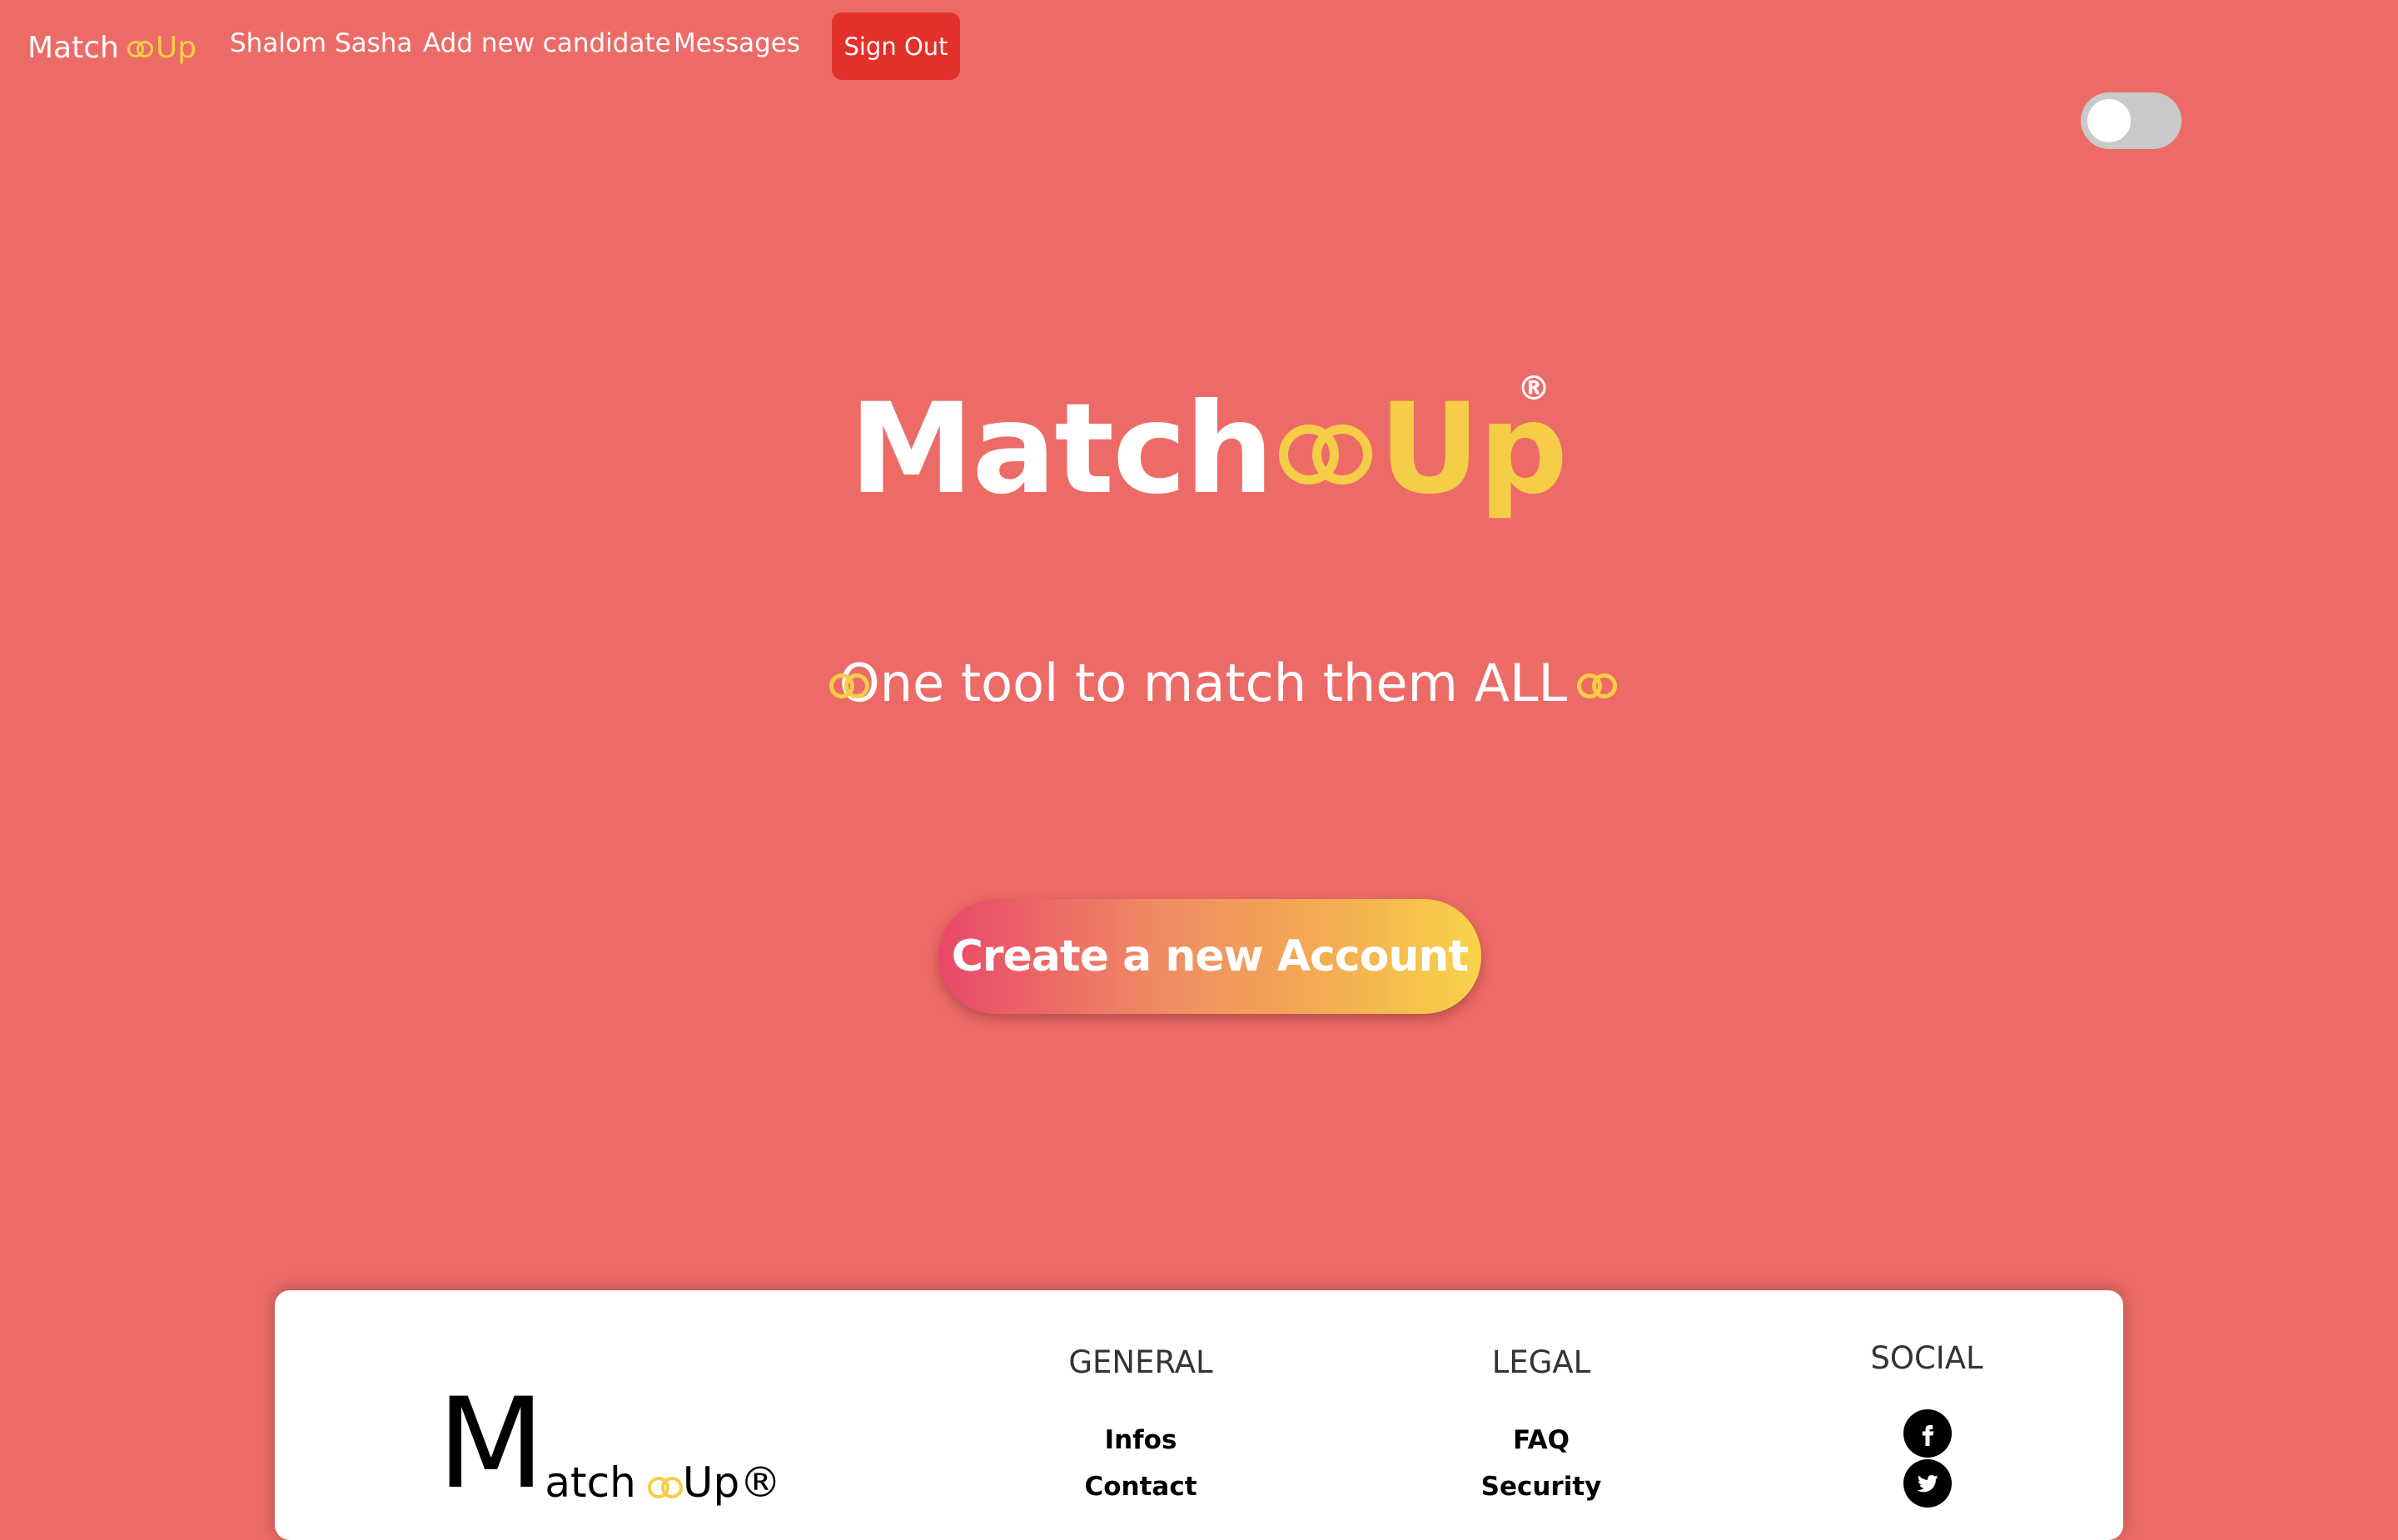 The height and width of the screenshot is (1540, 2398). What do you see at coordinates (1541, 1362) in the screenshot?
I see `footer-heading-legal: LEGAL` at bounding box center [1541, 1362].